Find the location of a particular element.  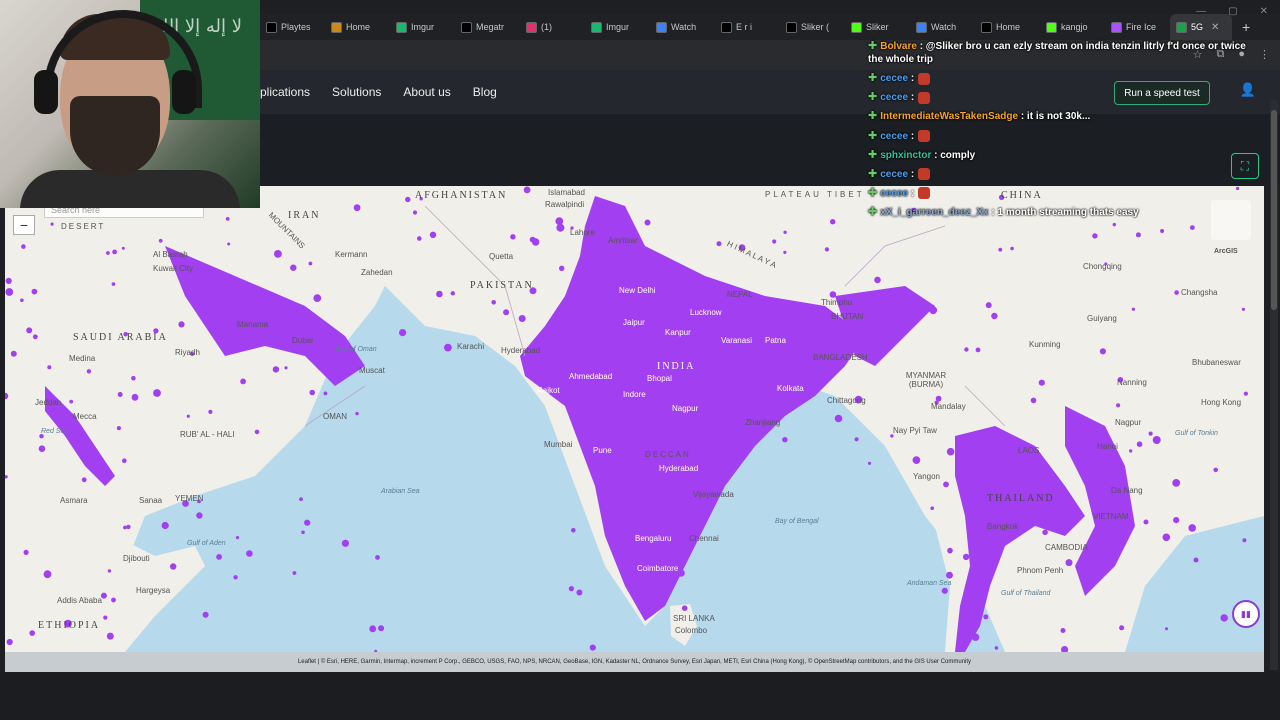

browser-tab: Fire Ice is located at coordinates (1137, 27).